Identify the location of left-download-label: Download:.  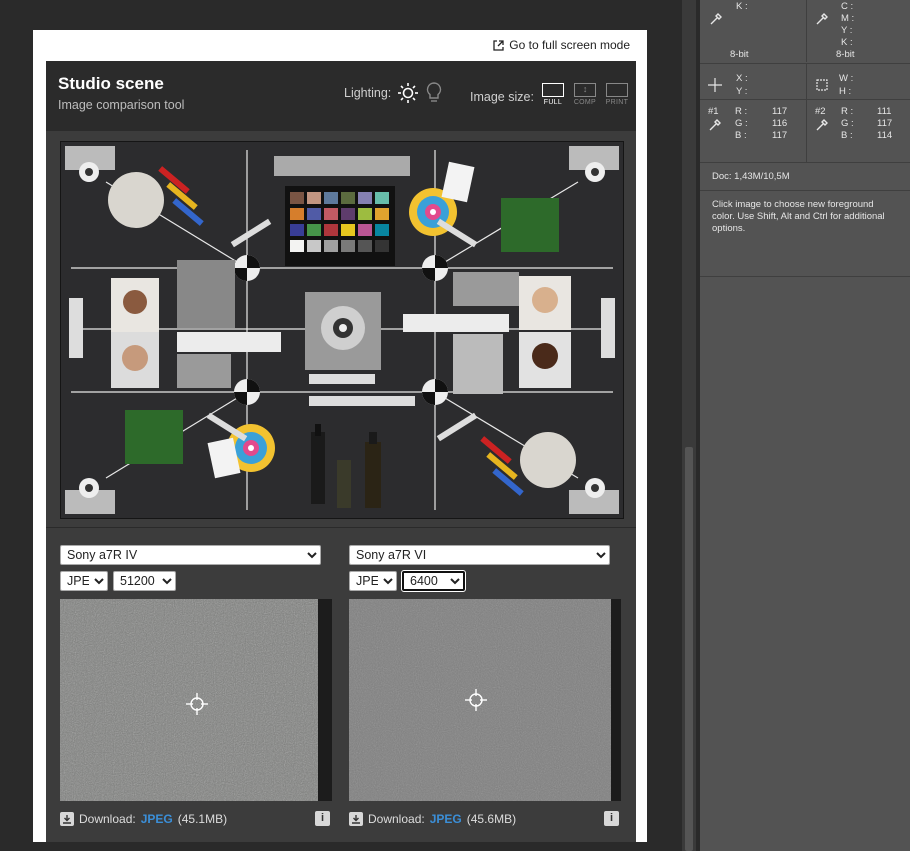
(107, 819).